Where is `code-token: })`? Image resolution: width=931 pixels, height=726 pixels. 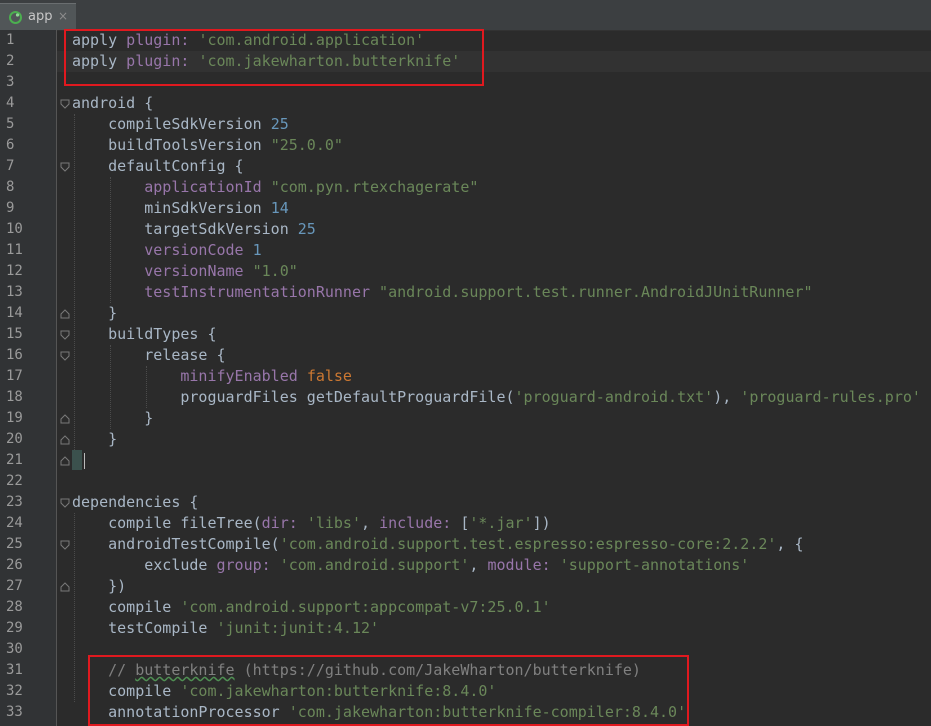 code-token: }) is located at coordinates (99, 586).